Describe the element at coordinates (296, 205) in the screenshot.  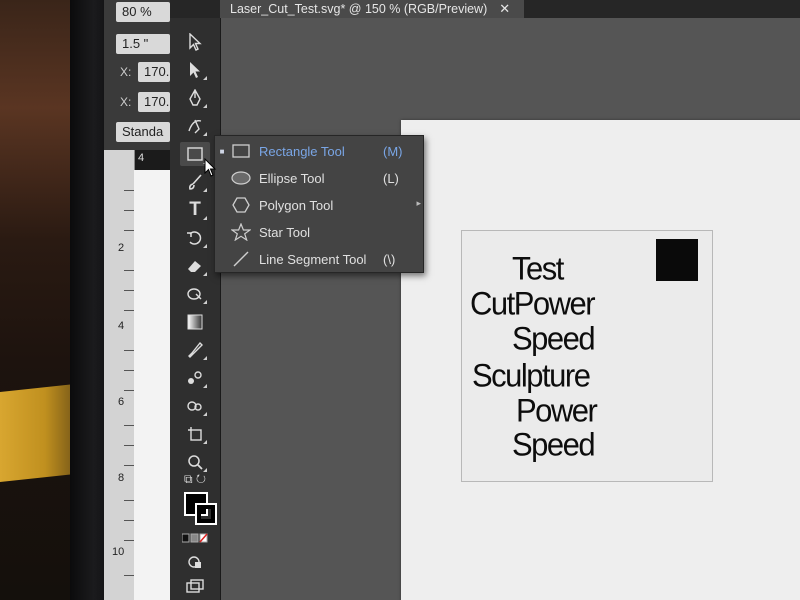
I see `menu-item-label: Polygon Tool` at that location.